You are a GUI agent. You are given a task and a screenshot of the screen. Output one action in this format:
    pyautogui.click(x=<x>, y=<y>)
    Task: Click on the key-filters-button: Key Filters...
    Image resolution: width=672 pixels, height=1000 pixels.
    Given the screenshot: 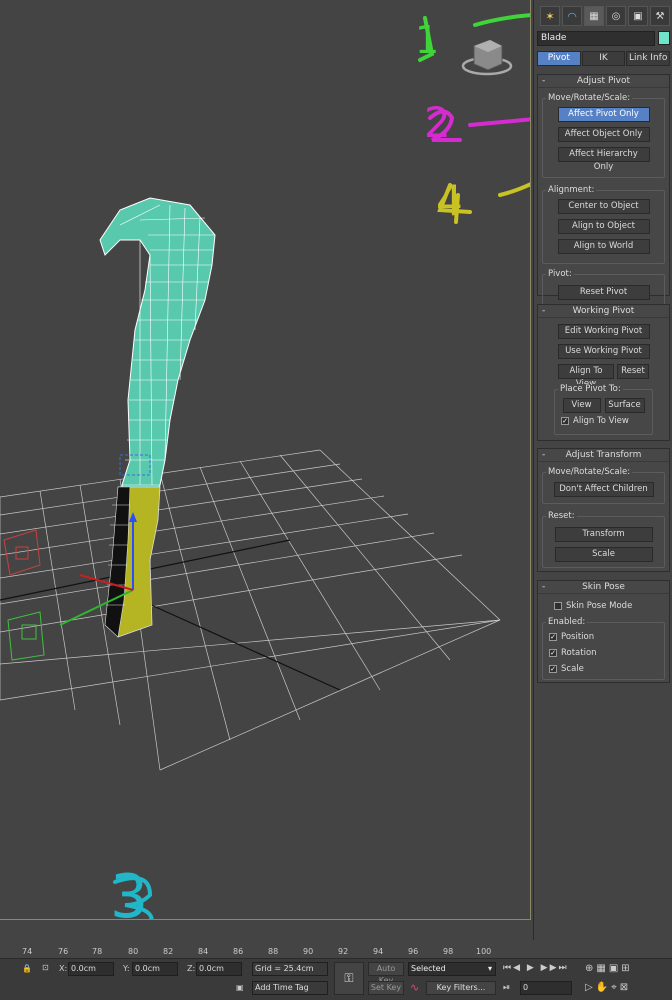 What is the action you would take?
    pyautogui.click(x=461, y=988)
    